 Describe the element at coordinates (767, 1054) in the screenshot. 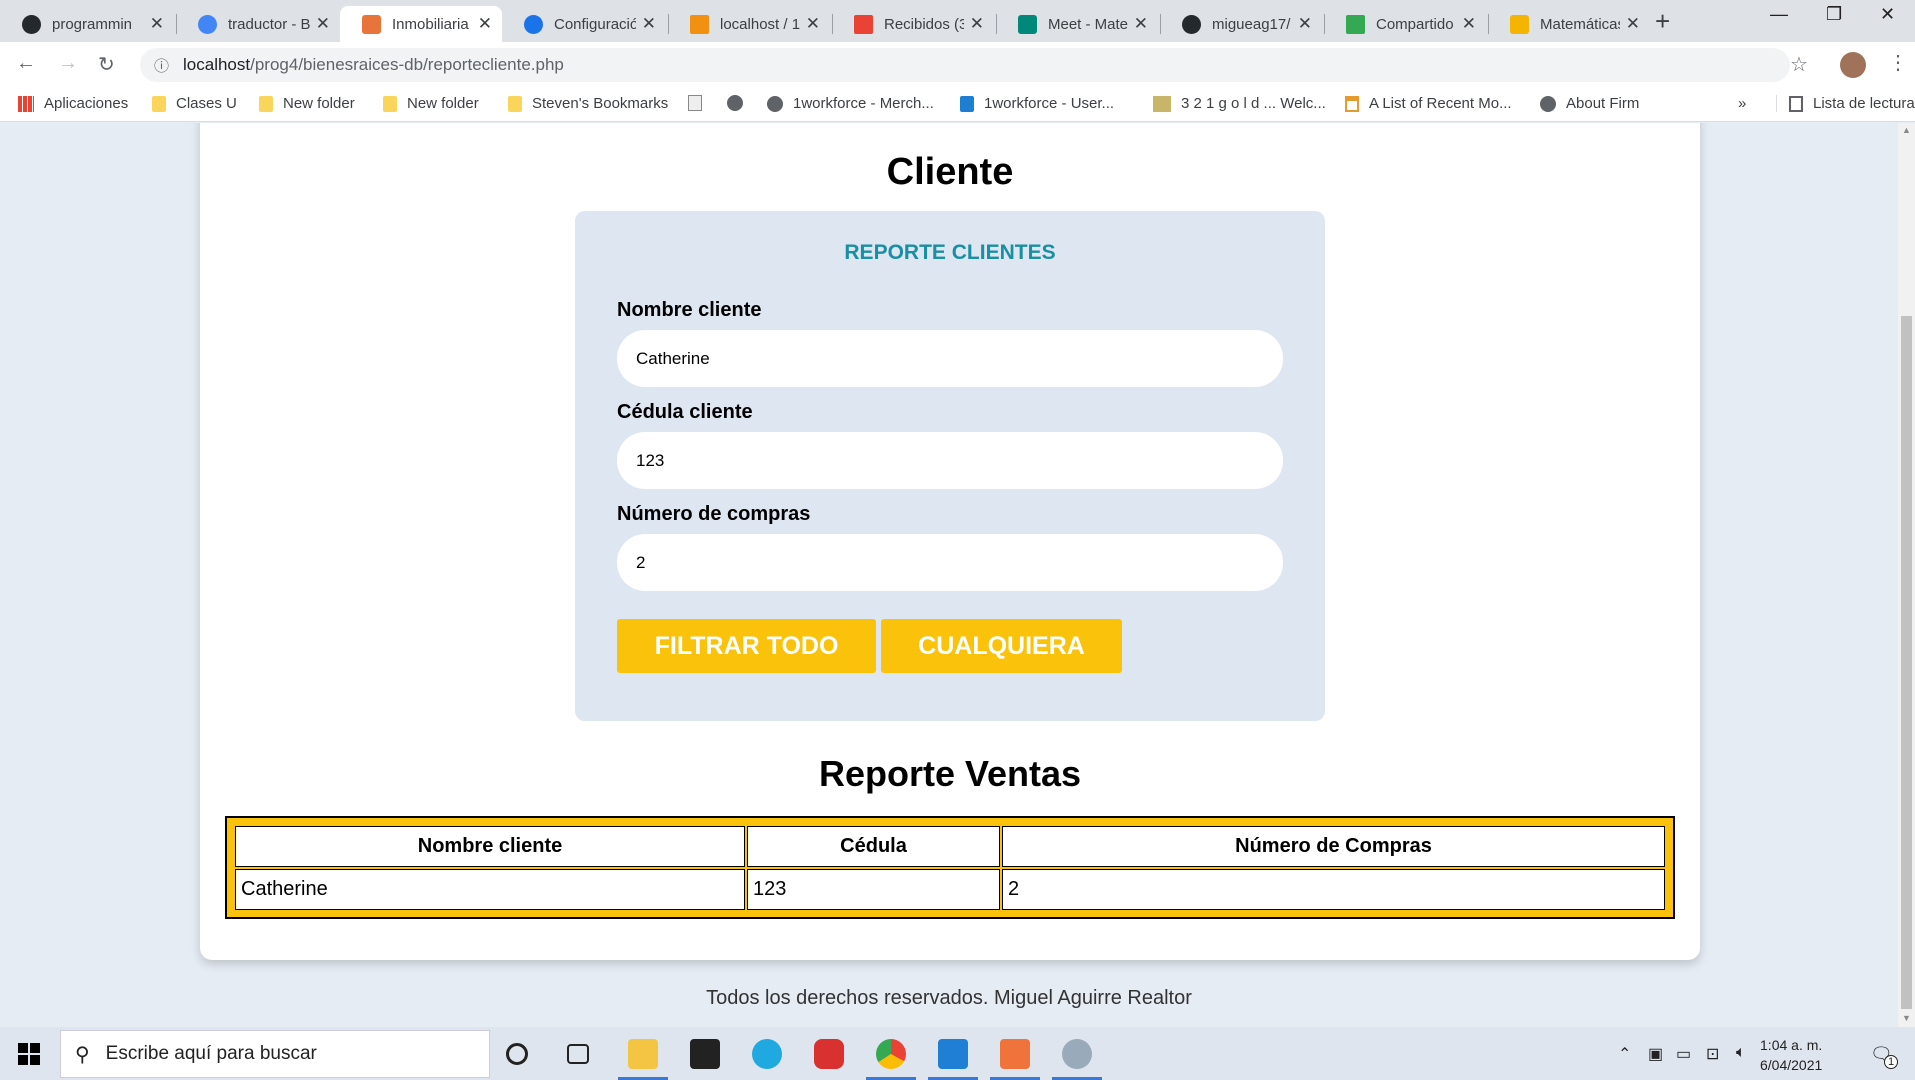

I see `edge-icon` at that location.